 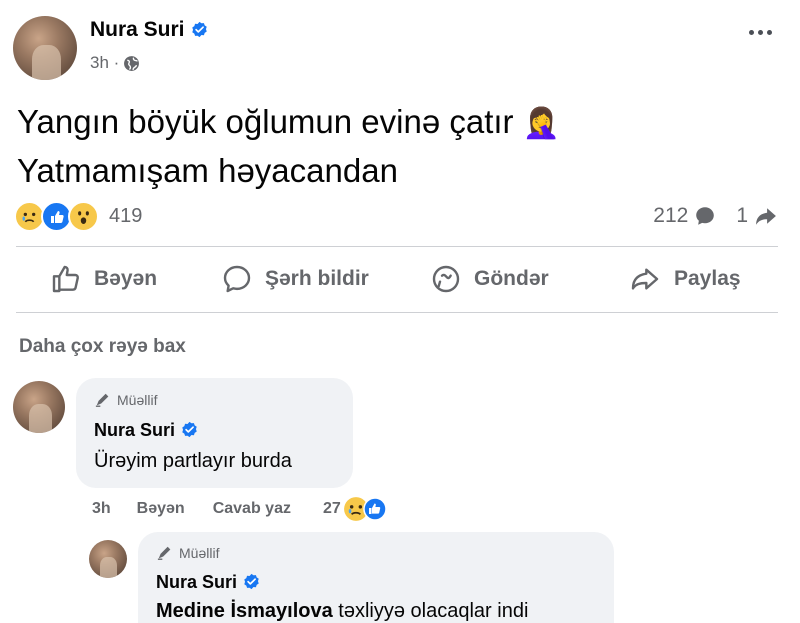 What do you see at coordinates (102, 347) in the screenshot?
I see `view-more-comments-link: Daha çox rəyə bax` at bounding box center [102, 347].